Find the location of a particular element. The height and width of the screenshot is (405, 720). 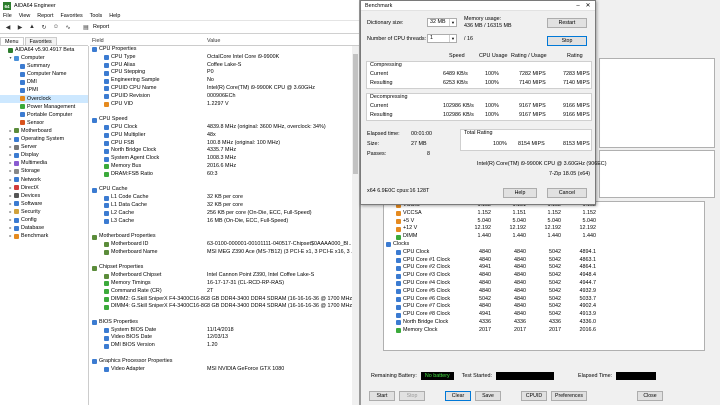

list-row: CPU Multiplier 48x is located at coordinates (221, 136).